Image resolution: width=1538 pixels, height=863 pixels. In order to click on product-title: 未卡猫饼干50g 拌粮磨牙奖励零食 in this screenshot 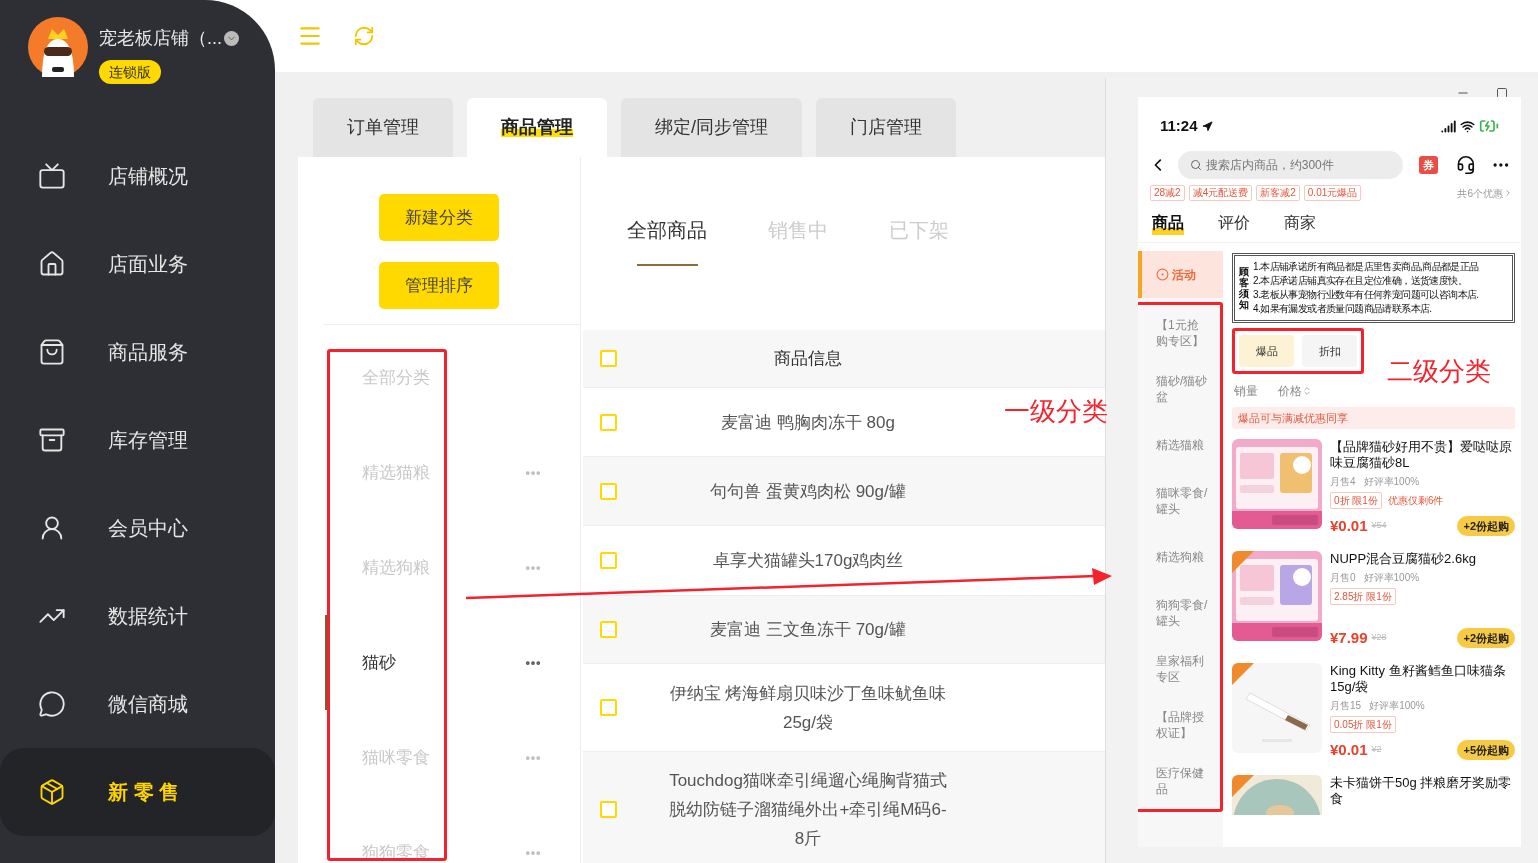, I will do `click(1421, 791)`.